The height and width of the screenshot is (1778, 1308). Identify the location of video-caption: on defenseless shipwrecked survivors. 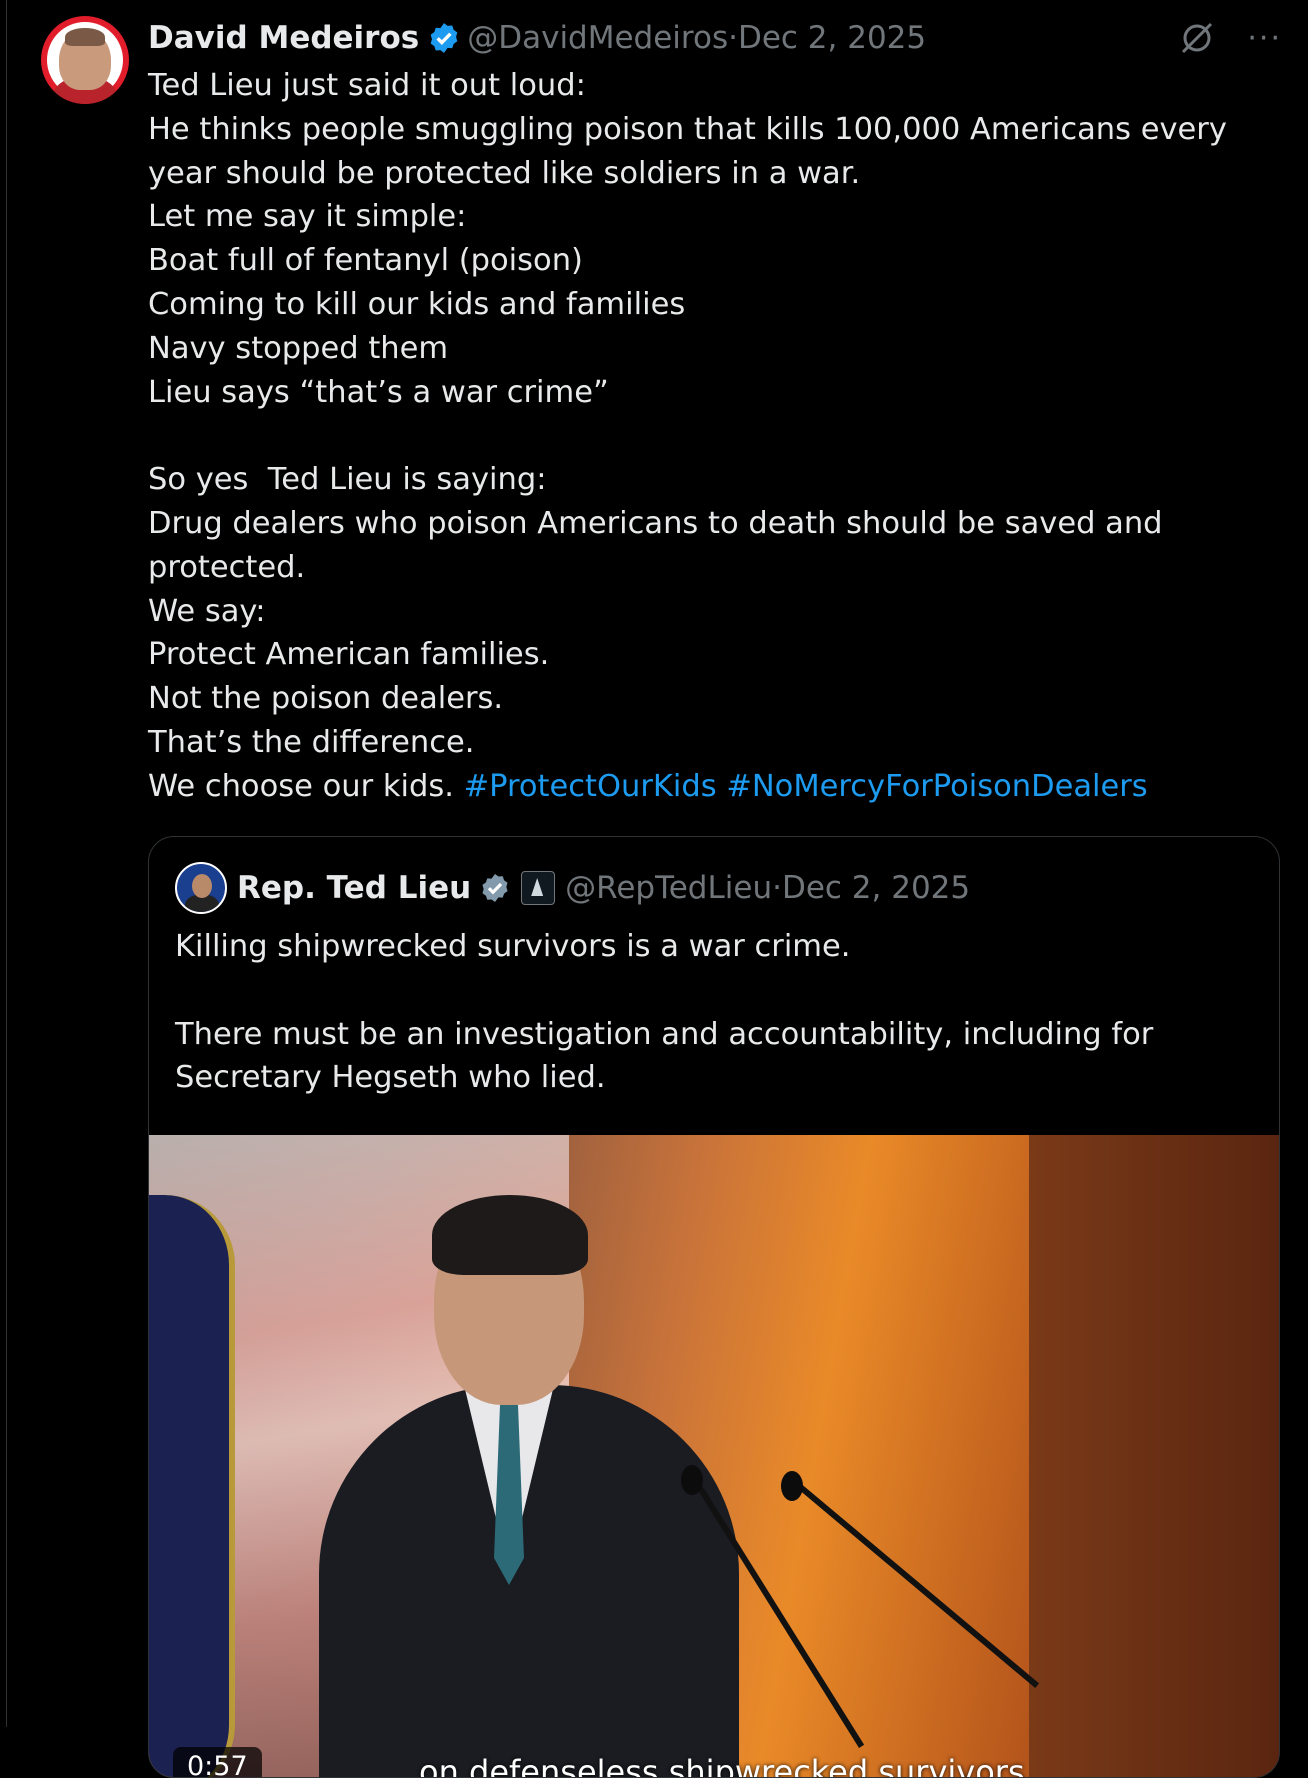
(722, 1765).